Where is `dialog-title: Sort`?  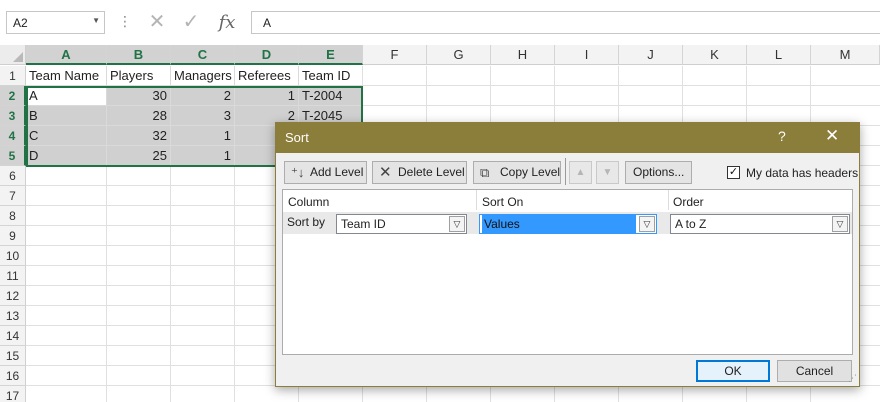 dialog-title: Sort is located at coordinates (297, 137).